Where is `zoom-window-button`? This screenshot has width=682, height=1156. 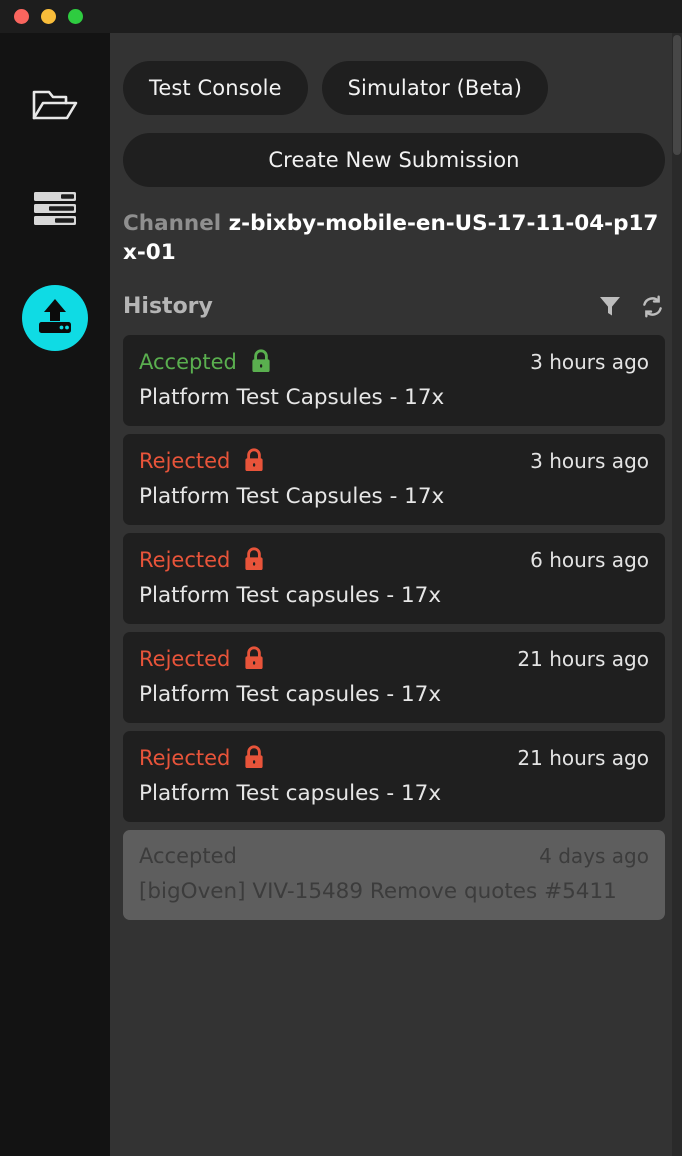 zoom-window-button is located at coordinates (75, 16).